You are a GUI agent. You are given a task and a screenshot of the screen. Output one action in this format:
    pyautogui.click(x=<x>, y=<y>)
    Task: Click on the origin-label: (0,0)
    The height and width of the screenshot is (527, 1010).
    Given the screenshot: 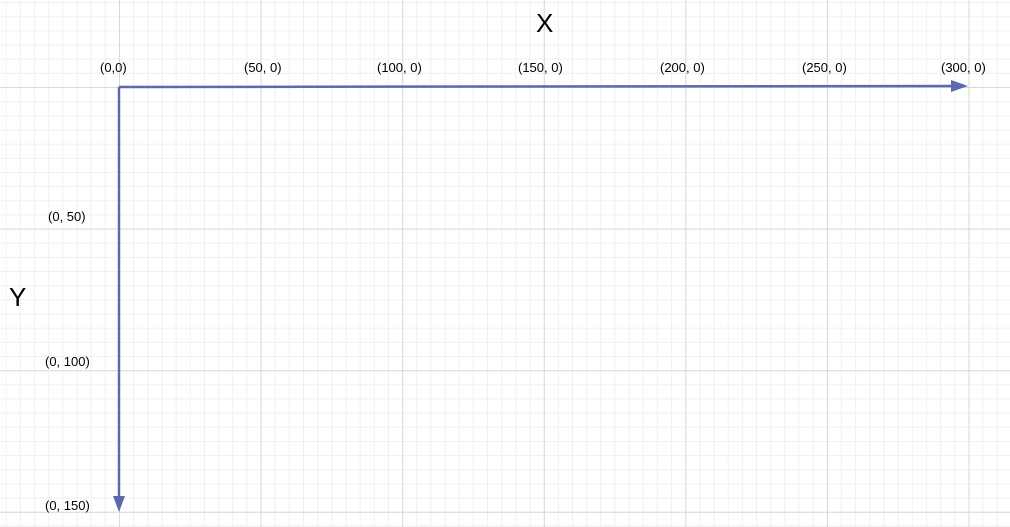 What is the action you would take?
    pyautogui.click(x=113, y=67)
    